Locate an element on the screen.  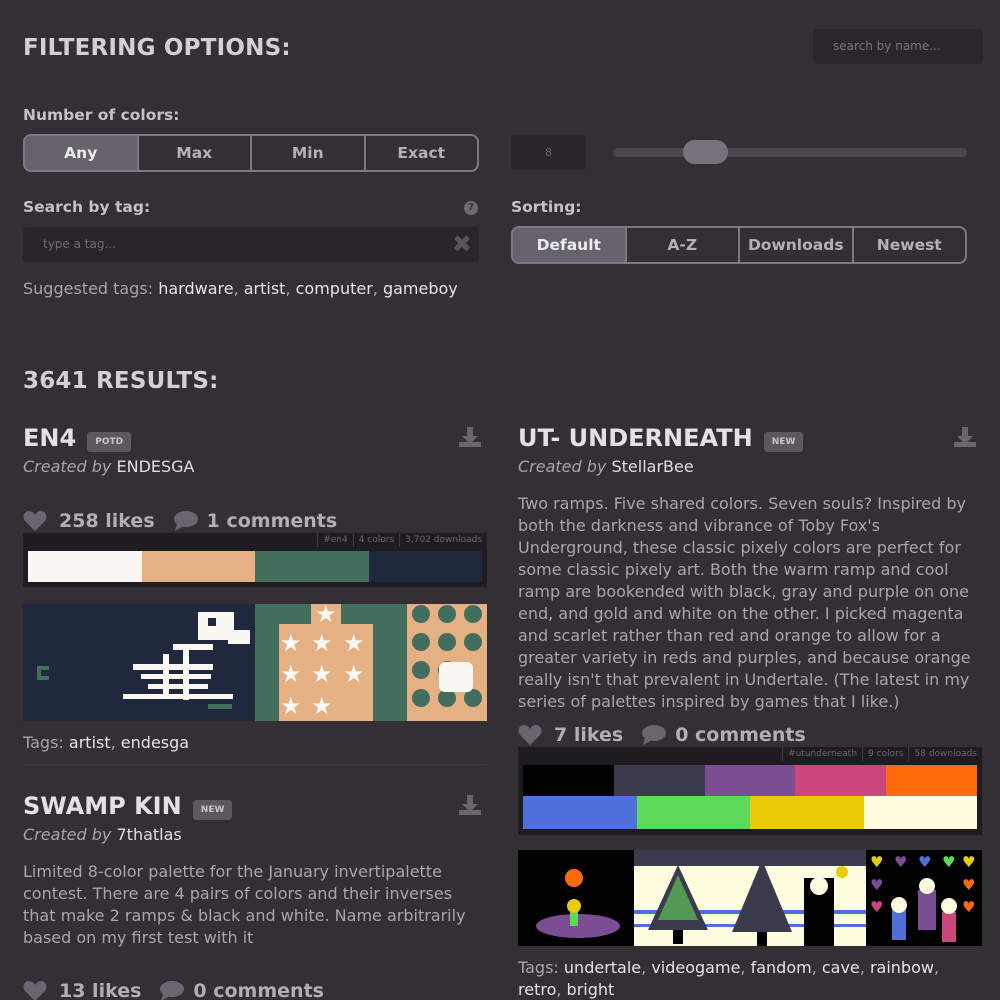
palette-card-title-row: SWAMP KIN NEW is located at coordinates (128, 806).